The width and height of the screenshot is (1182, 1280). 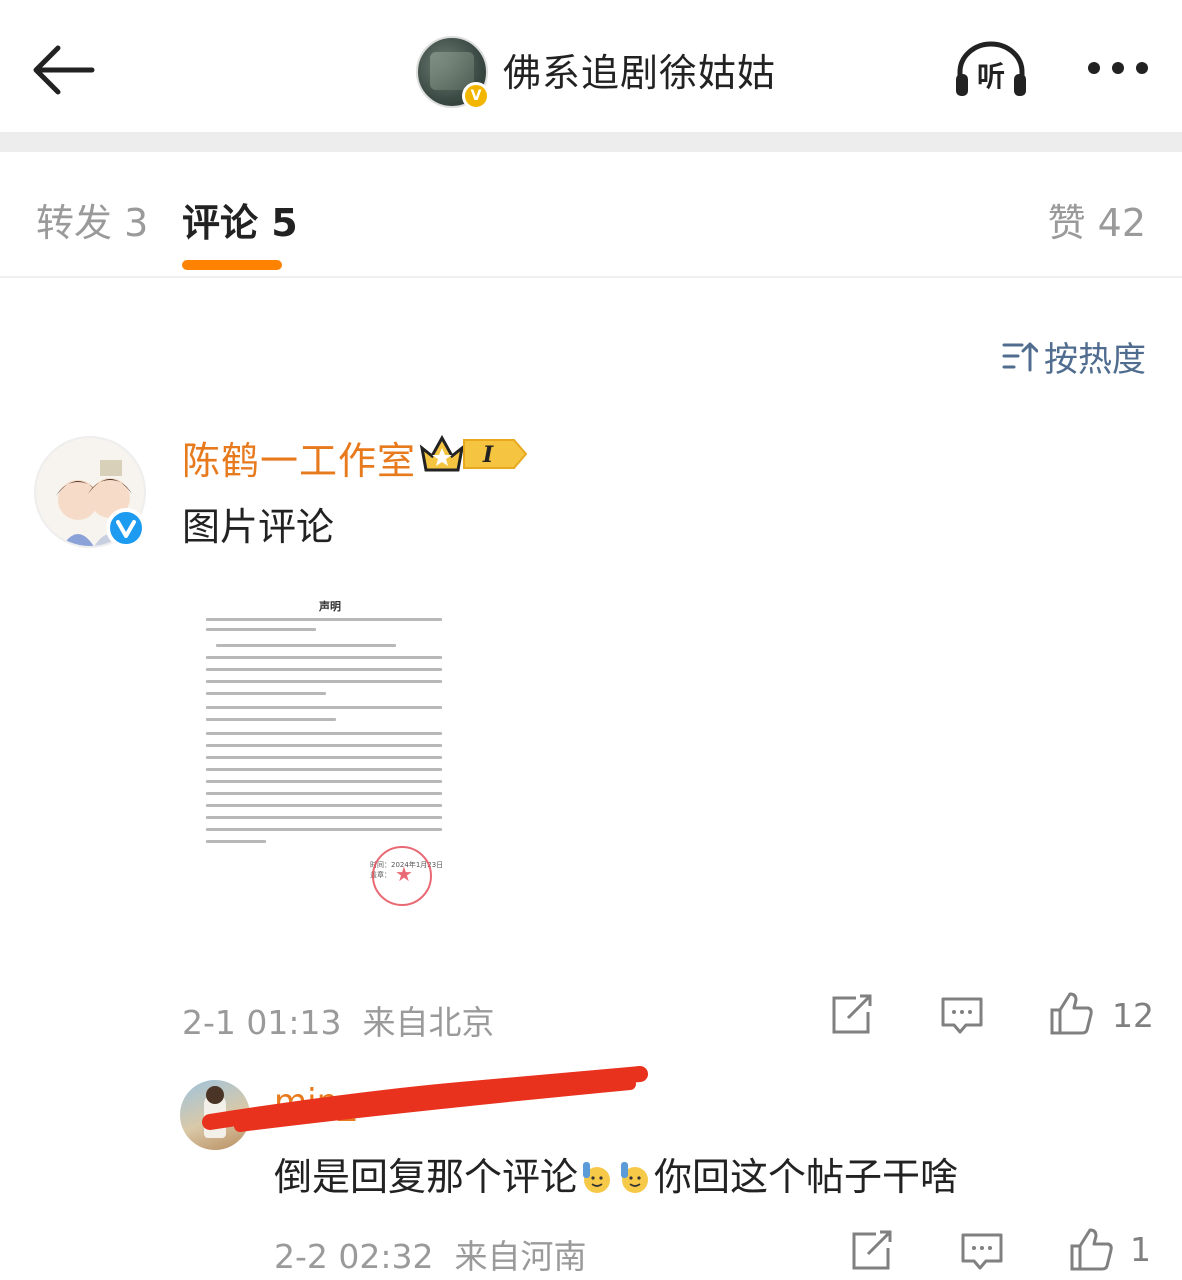 What do you see at coordinates (591, 142) in the screenshot?
I see `section-divider` at bounding box center [591, 142].